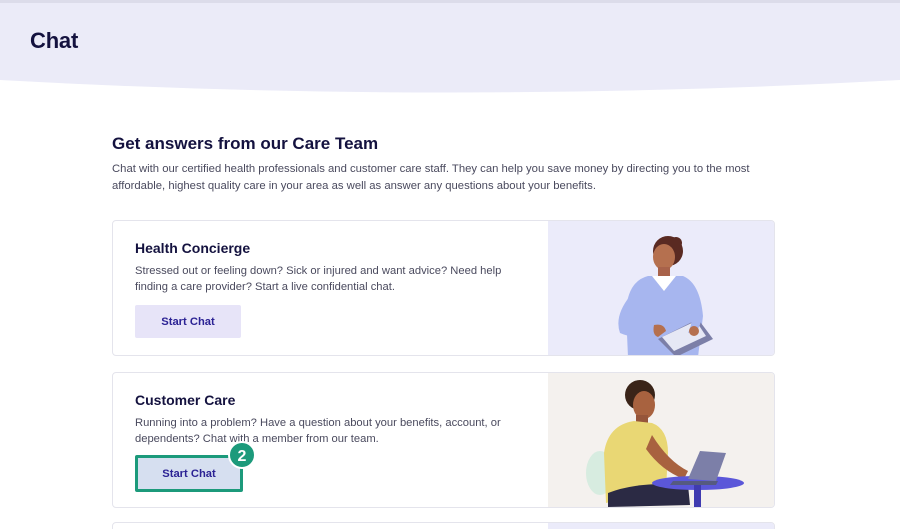 This screenshot has width=900, height=529. What do you see at coordinates (185, 400) in the screenshot?
I see `card-title: Customer Care` at bounding box center [185, 400].